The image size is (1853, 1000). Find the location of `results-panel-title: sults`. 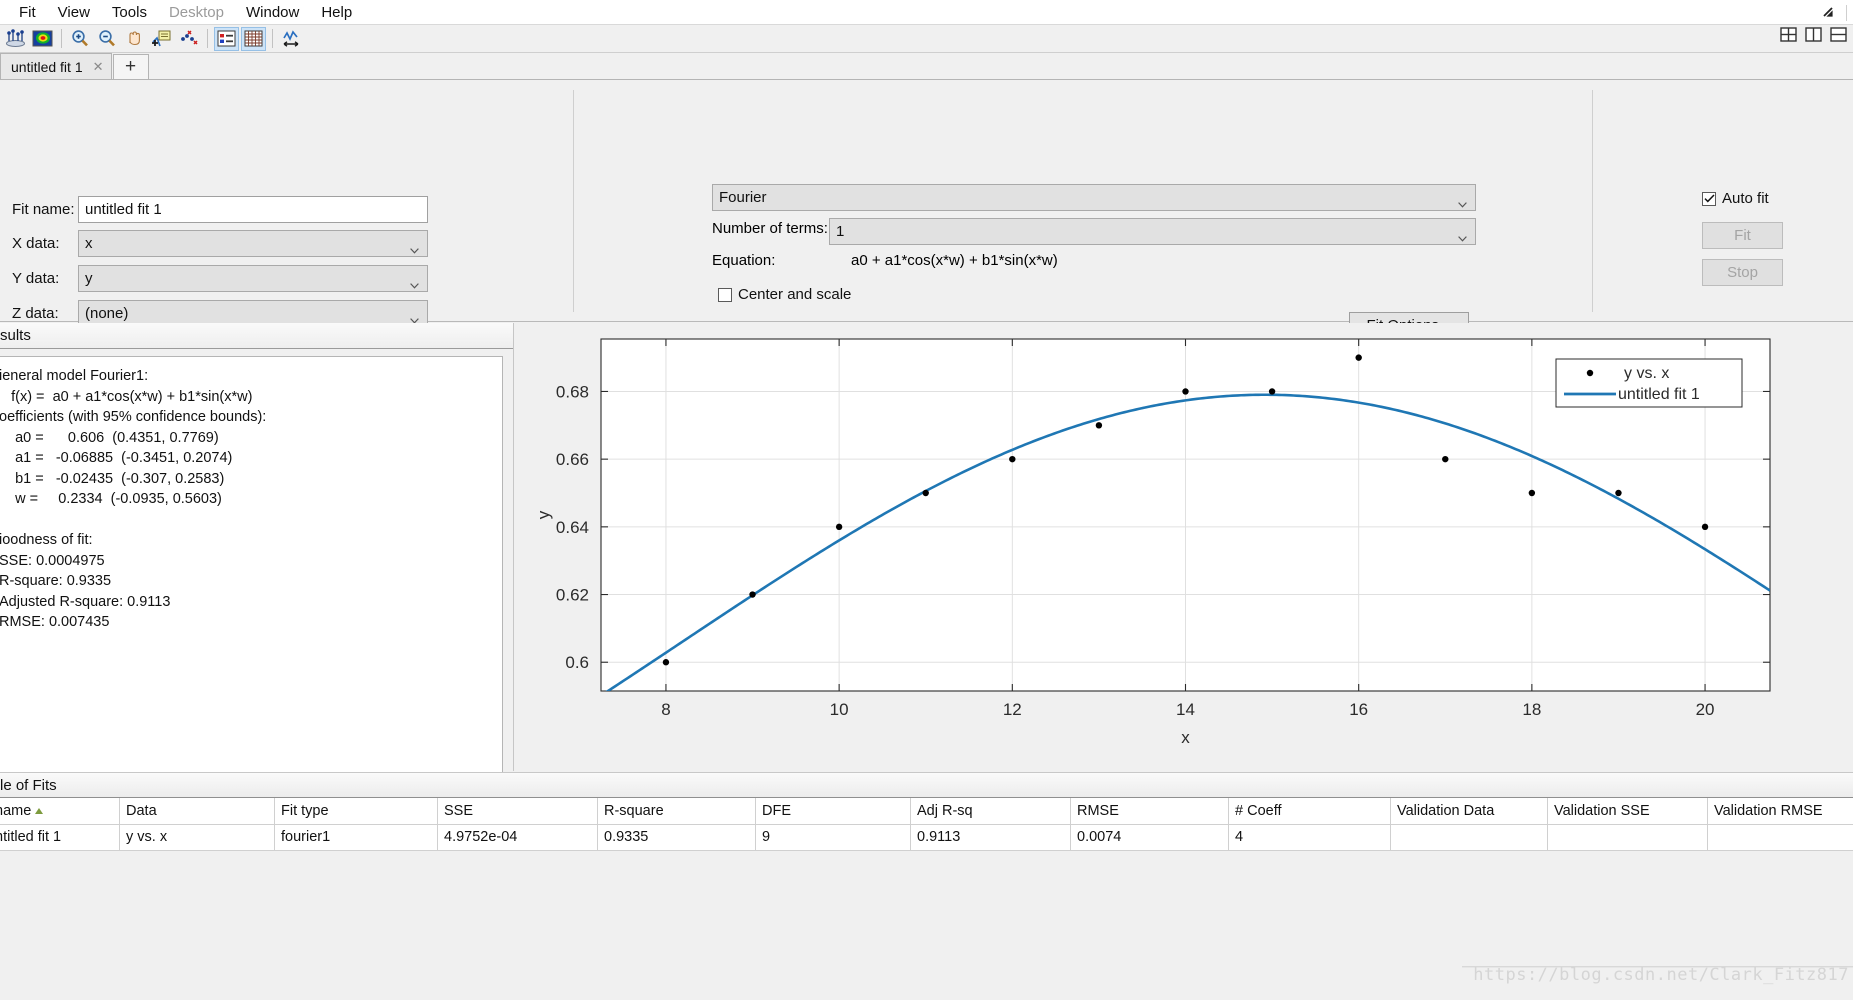

results-panel-title: sults is located at coordinates (256, 336).